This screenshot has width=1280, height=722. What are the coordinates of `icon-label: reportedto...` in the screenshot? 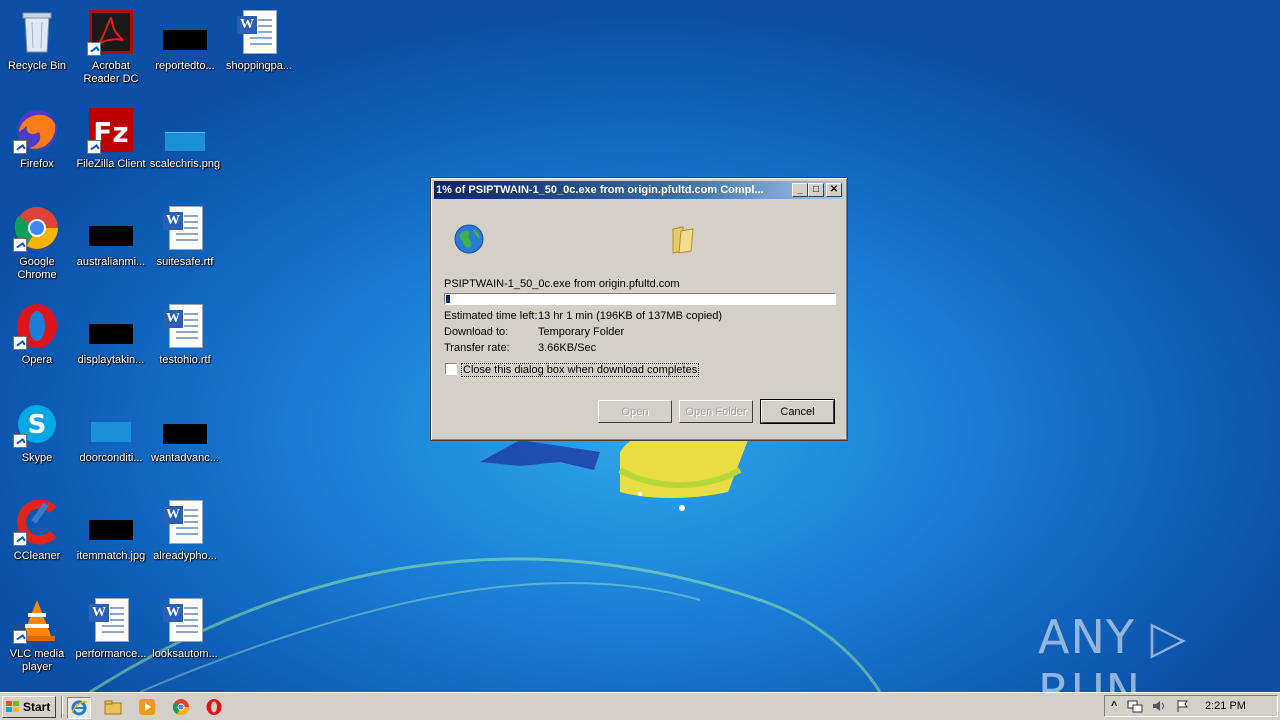 It's located at (185, 66).